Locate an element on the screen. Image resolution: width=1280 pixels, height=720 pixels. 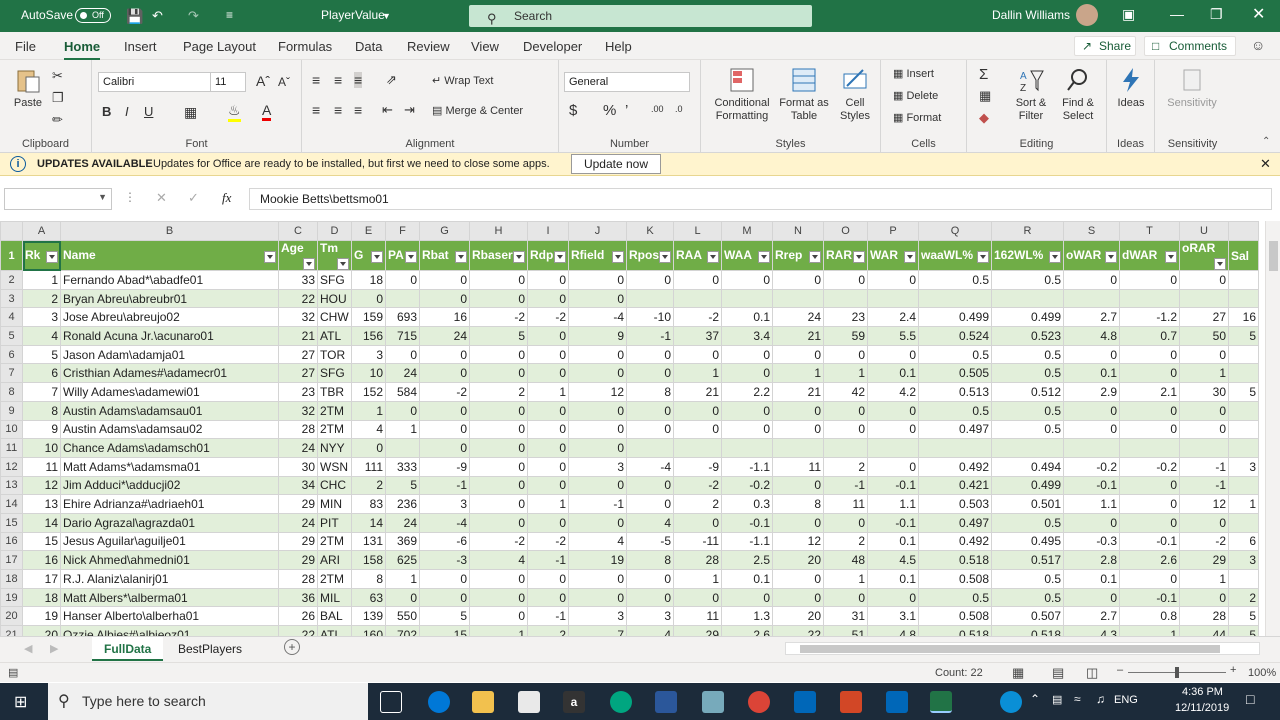
row-header: 4 is located at coordinates (11, 317).